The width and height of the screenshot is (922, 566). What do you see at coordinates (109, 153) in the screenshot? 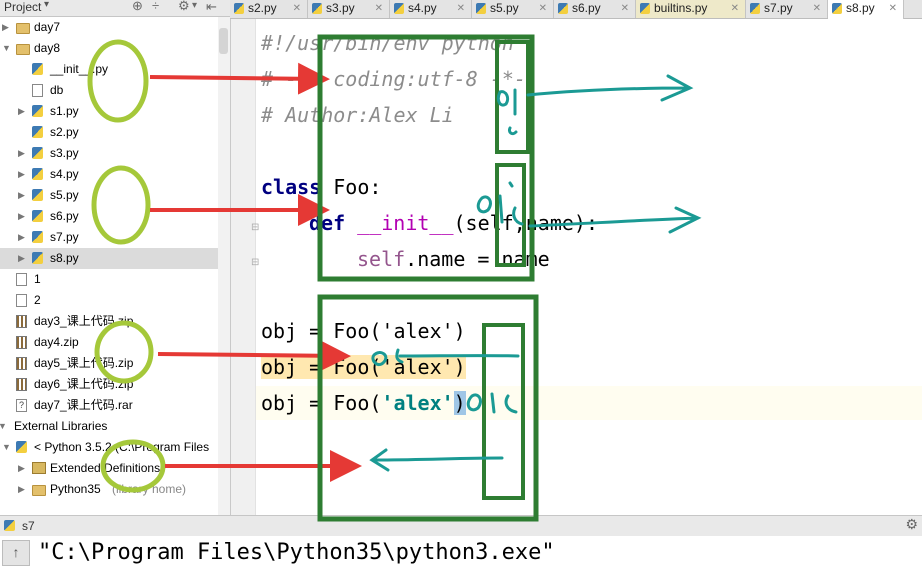
I see `tree-item: ▶ s3.py` at bounding box center [109, 153].